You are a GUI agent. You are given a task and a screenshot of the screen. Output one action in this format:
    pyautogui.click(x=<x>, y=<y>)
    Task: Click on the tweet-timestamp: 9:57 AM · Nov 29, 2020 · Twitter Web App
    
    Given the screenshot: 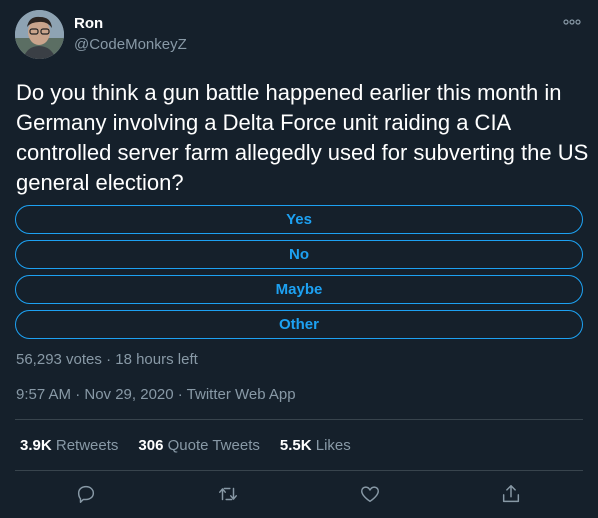 What is the action you would take?
    pyautogui.click(x=156, y=394)
    